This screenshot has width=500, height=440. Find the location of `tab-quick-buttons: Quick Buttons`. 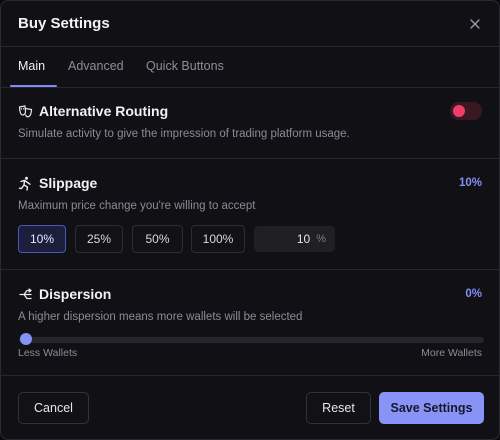

tab-quick-buttons: Quick Buttons is located at coordinates (185, 66).